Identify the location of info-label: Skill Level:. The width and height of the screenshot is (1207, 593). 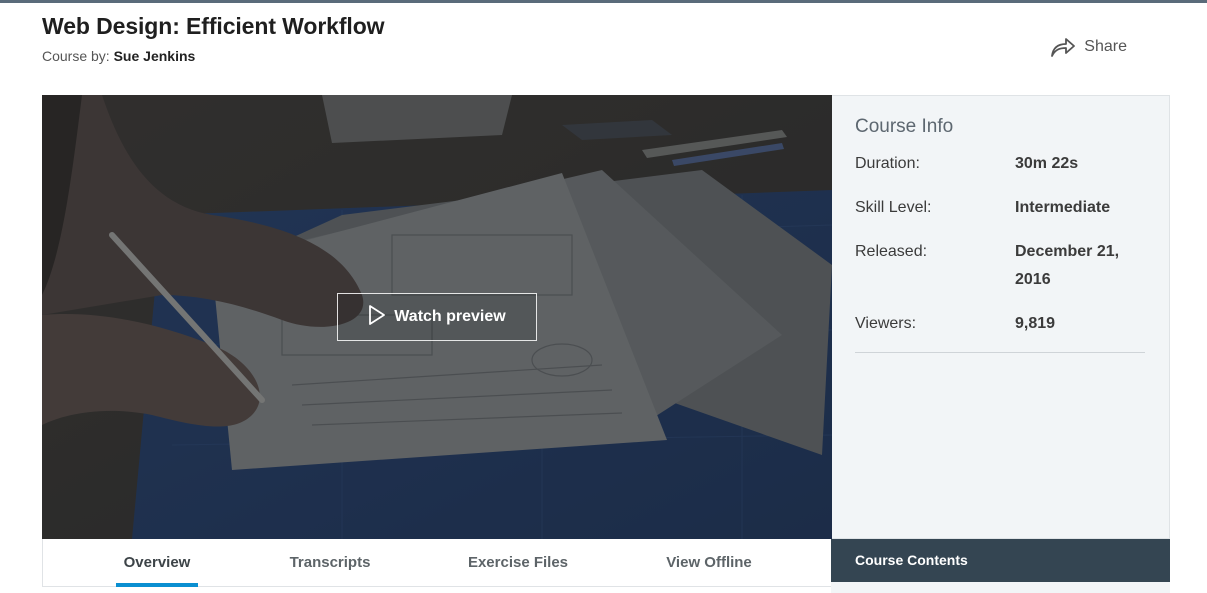
(893, 207).